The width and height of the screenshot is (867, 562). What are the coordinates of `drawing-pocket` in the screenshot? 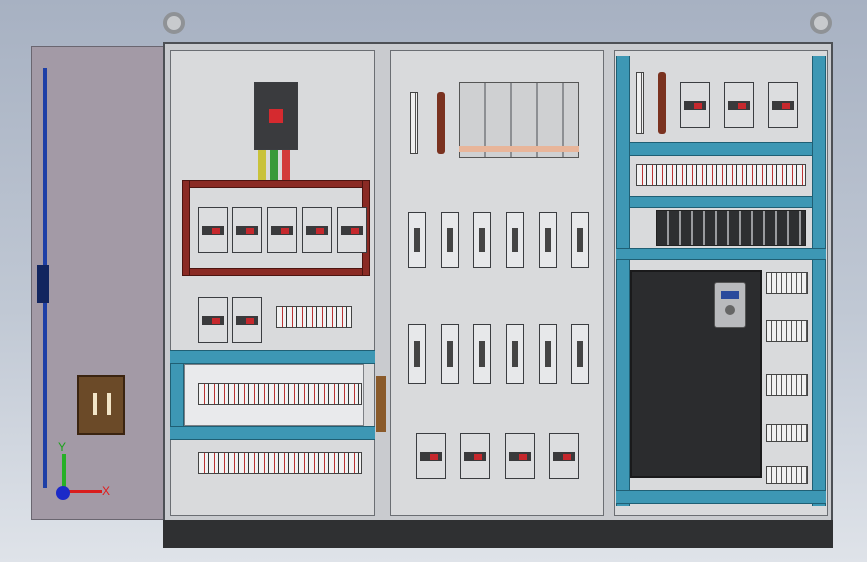 It's located at (101, 405).